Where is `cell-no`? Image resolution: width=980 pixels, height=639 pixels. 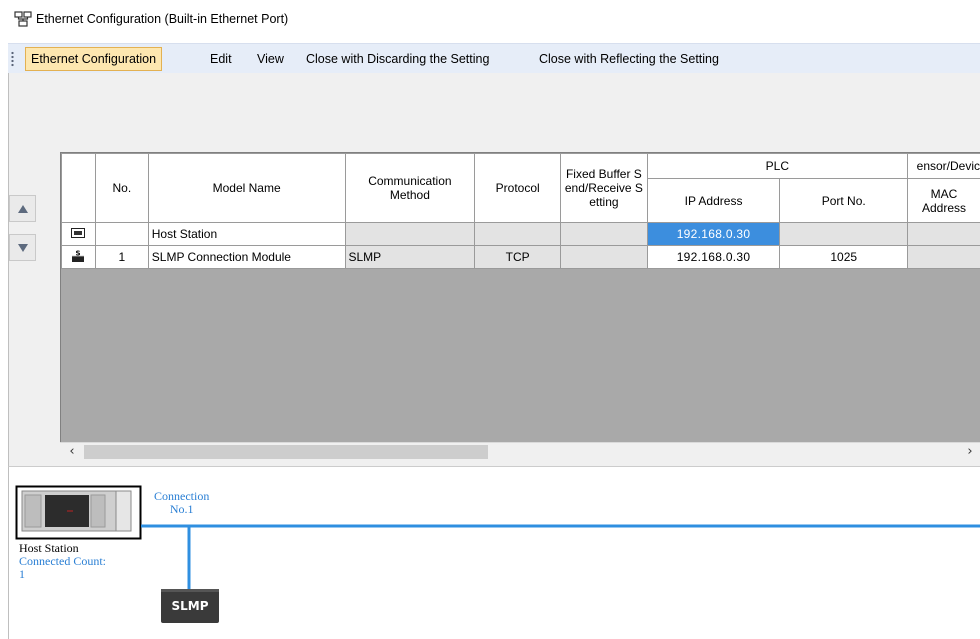
cell-no is located at coordinates (121, 234).